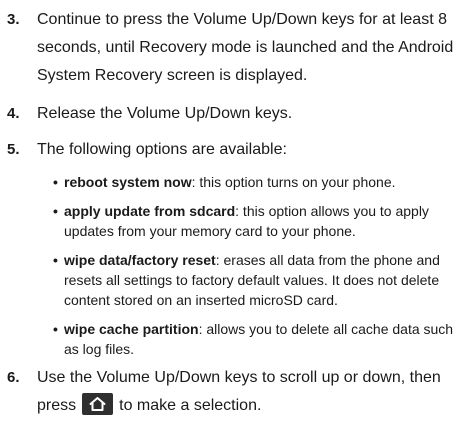 The image size is (471, 428). I want to click on option-term: wipe cache partition, so click(131, 329).